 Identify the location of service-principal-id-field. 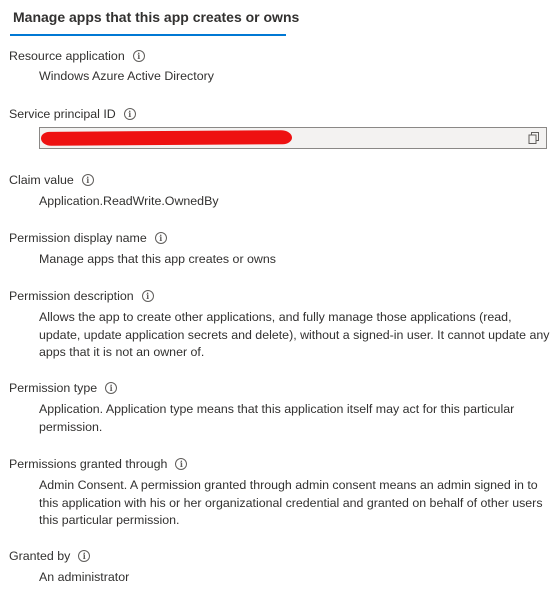
(293, 138).